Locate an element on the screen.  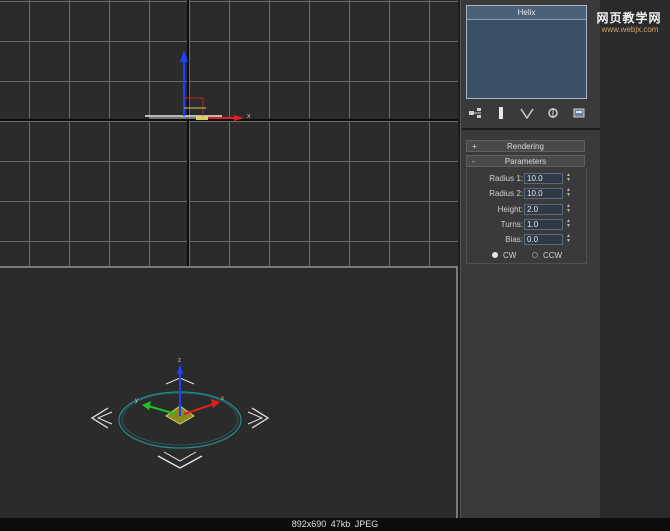
rollout-parameters: - Parameters is located at coordinates (525, 161).